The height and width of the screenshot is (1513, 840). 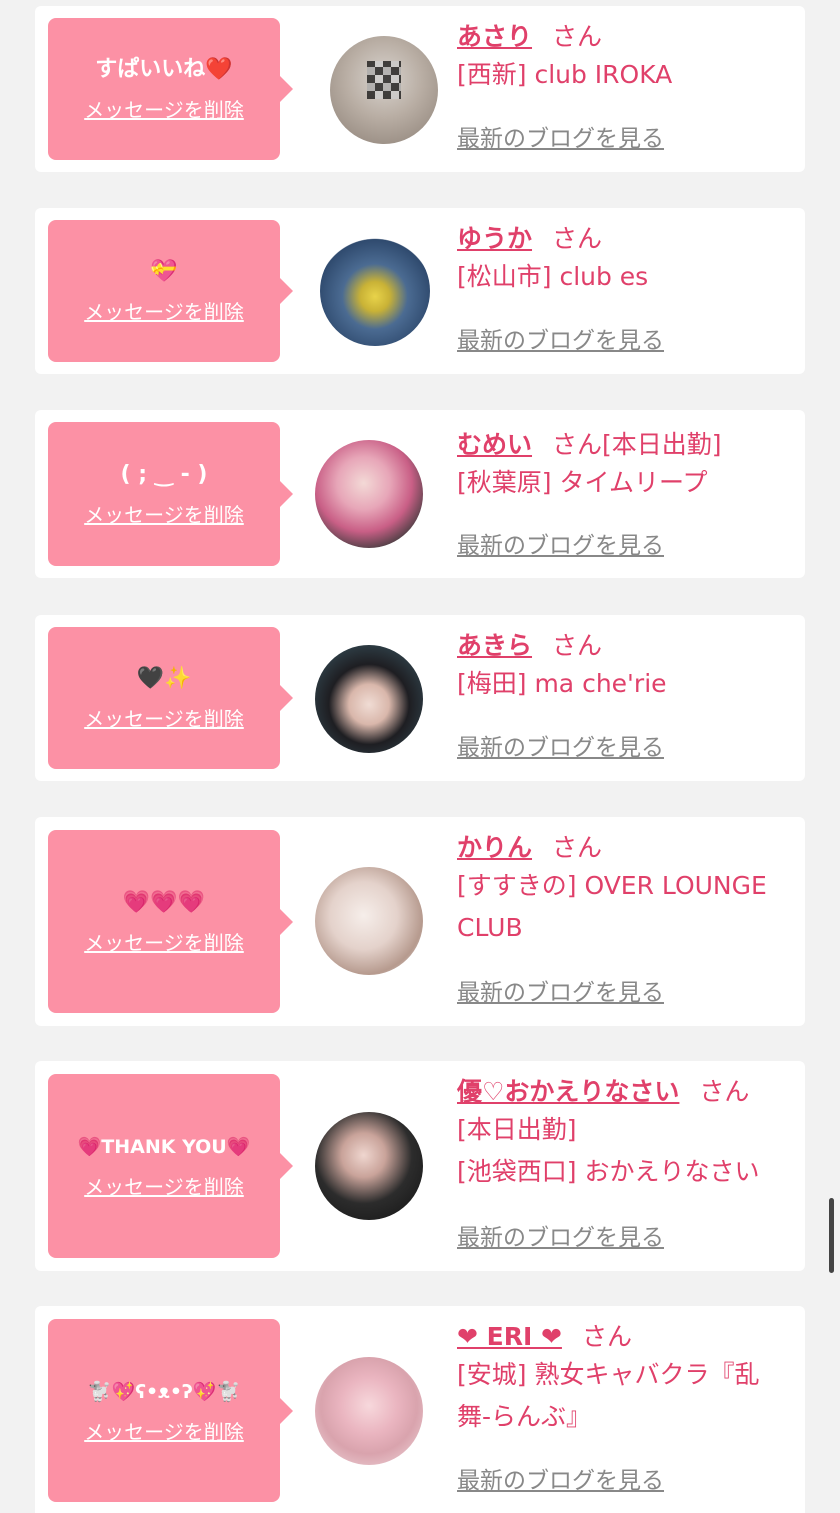 What do you see at coordinates (494, 847) in the screenshot?
I see `cast-name-link: かりん` at bounding box center [494, 847].